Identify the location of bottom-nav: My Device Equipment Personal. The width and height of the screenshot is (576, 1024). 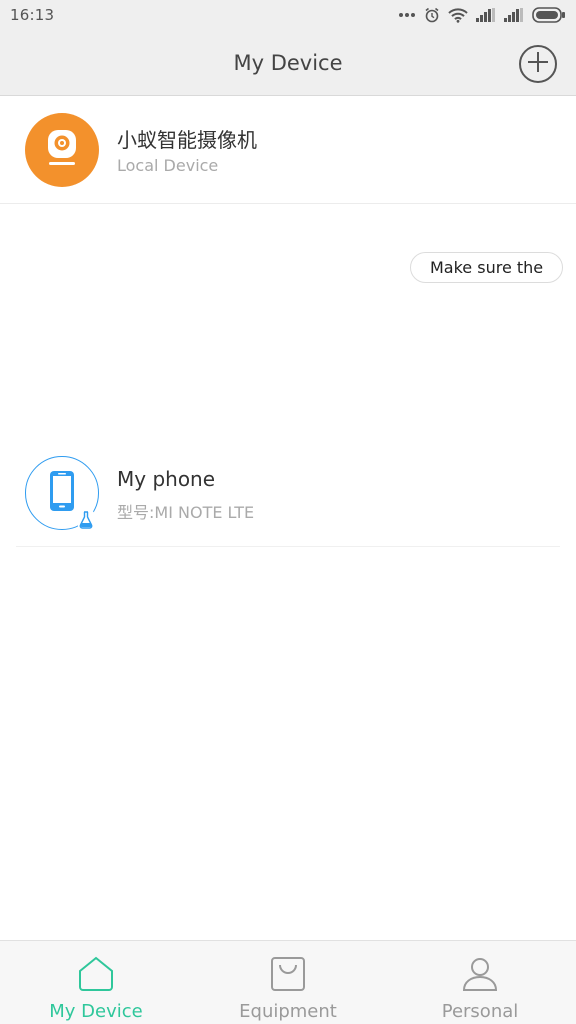
(288, 982).